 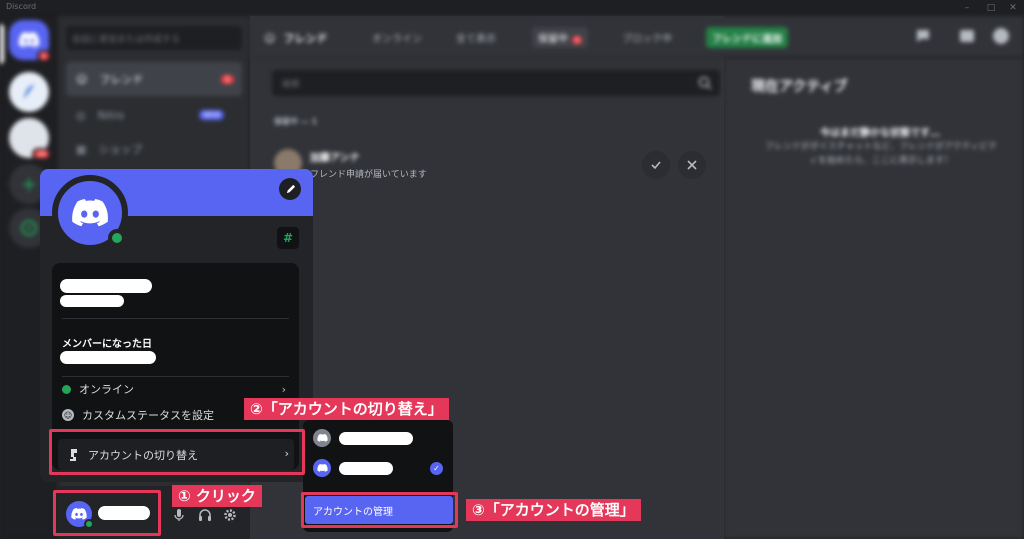 I want to click on window-title: Discord, so click(x=21, y=6).